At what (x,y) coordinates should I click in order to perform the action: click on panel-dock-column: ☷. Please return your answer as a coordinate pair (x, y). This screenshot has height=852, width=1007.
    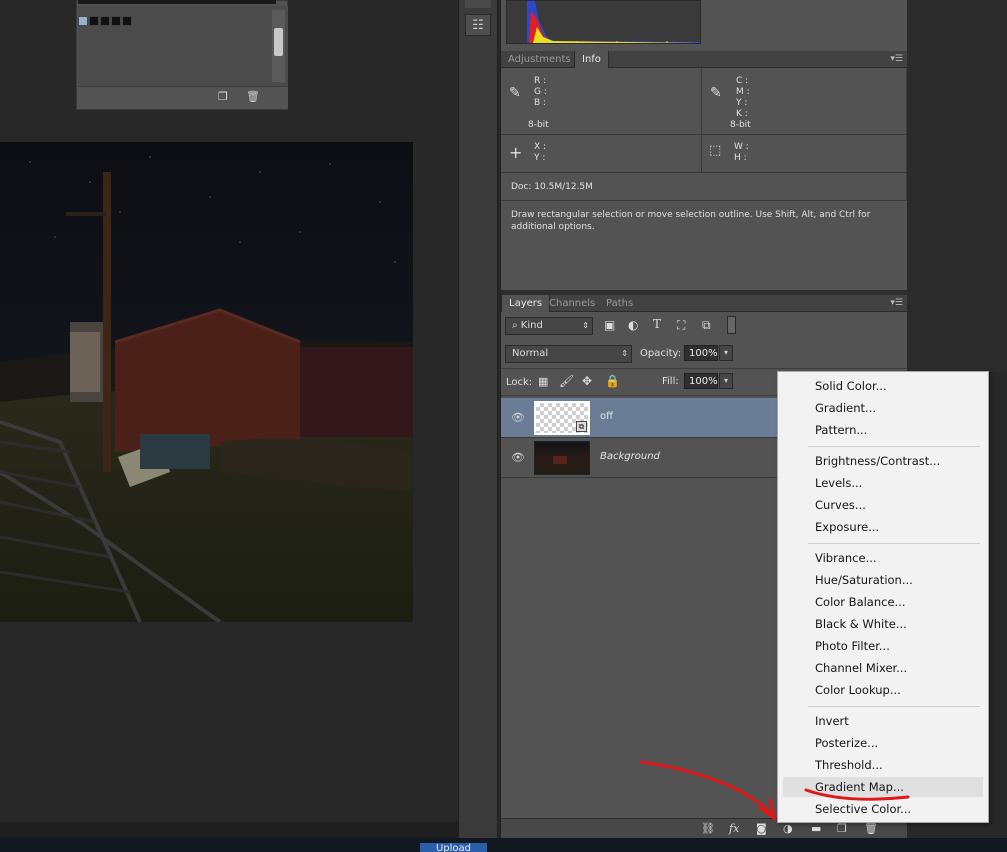
    Looking at the image, I should click on (478, 419).